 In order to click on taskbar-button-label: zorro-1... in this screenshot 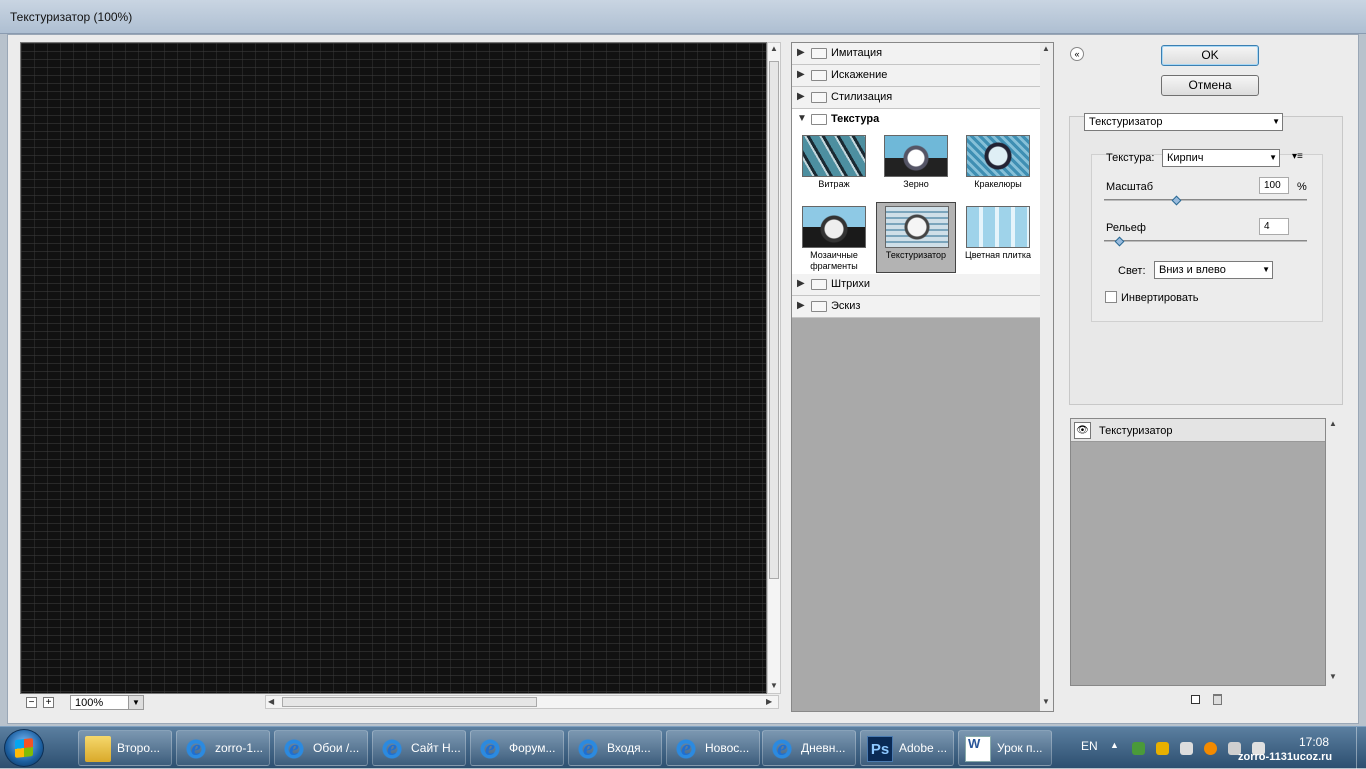, I will do `click(239, 748)`.